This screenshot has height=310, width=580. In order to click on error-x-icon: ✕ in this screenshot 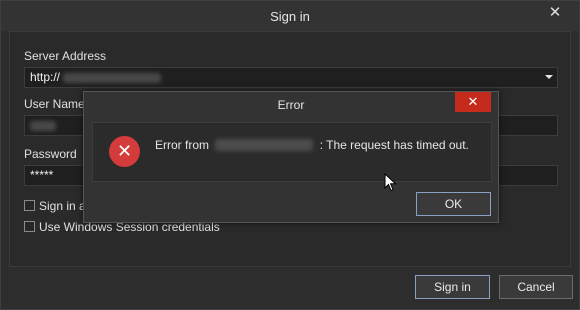, I will do `click(124, 151)`.